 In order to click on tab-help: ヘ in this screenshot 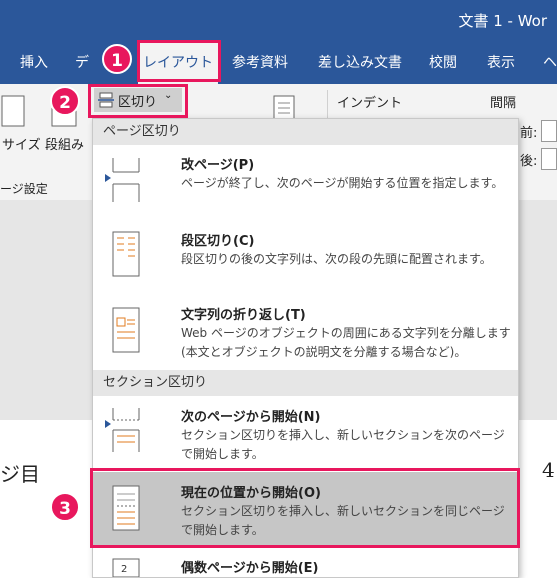, I will do `click(550, 63)`.